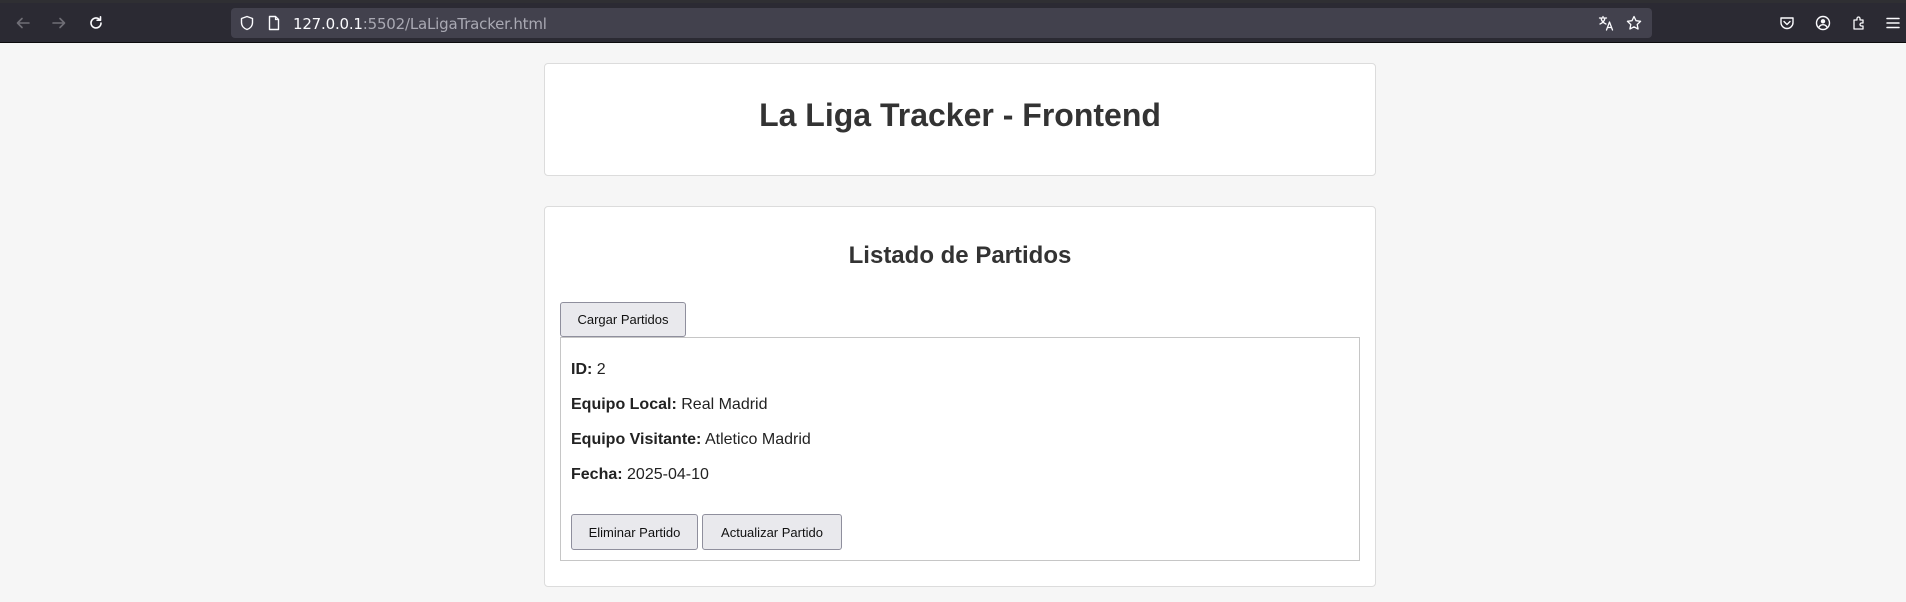 The image size is (1906, 602). I want to click on account-icon, so click(1823, 23).